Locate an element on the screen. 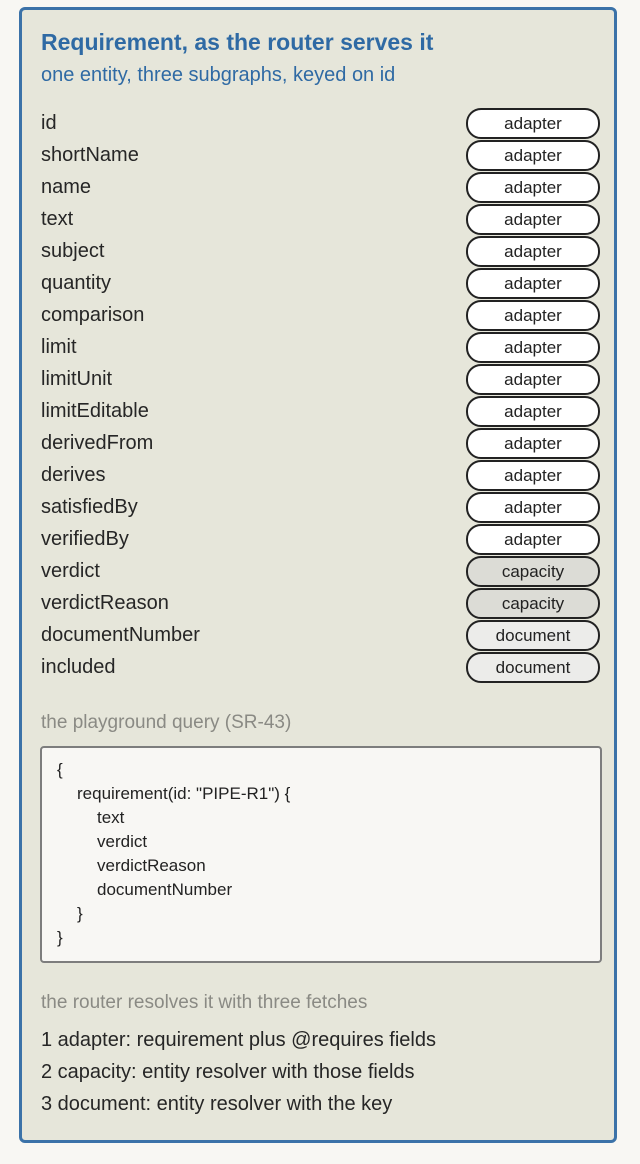  code-line: text is located at coordinates (111, 817).